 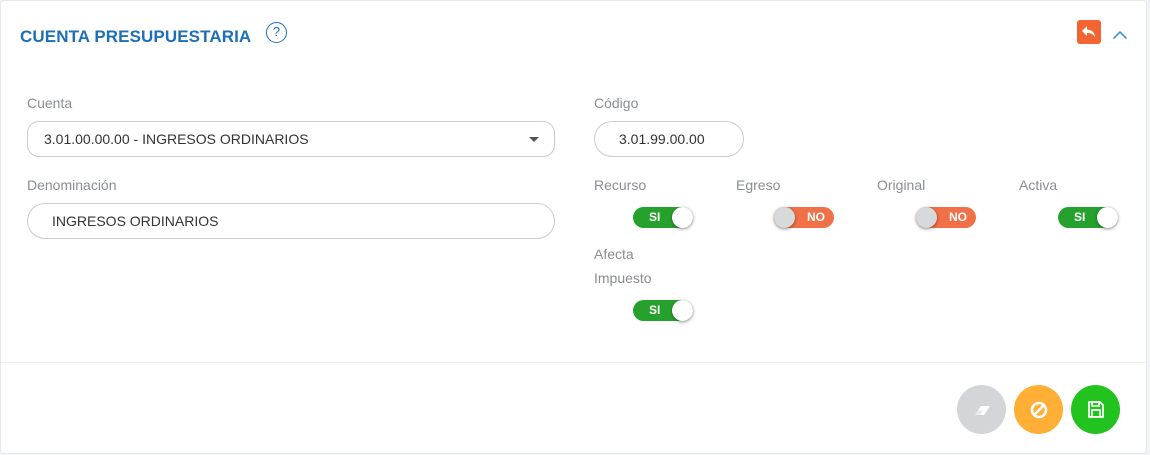 What do you see at coordinates (901, 185) in the screenshot?
I see `original-label: Original` at bounding box center [901, 185].